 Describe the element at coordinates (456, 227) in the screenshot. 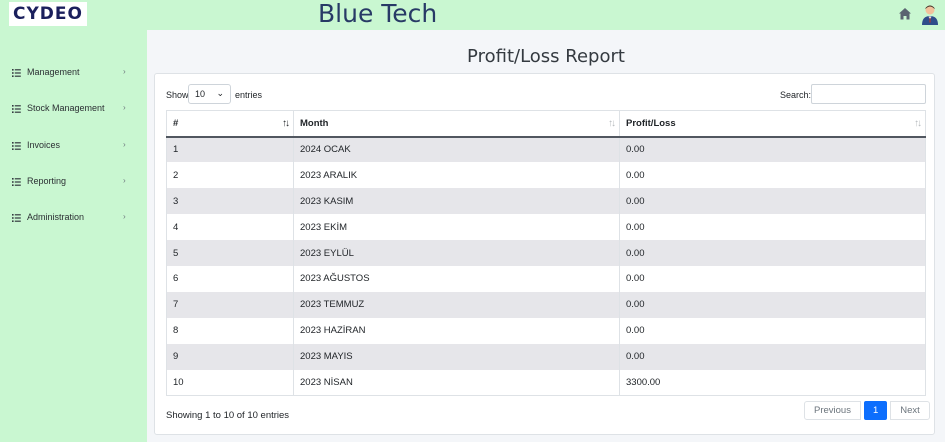

I see `cell-month: 2023 EKİM` at that location.